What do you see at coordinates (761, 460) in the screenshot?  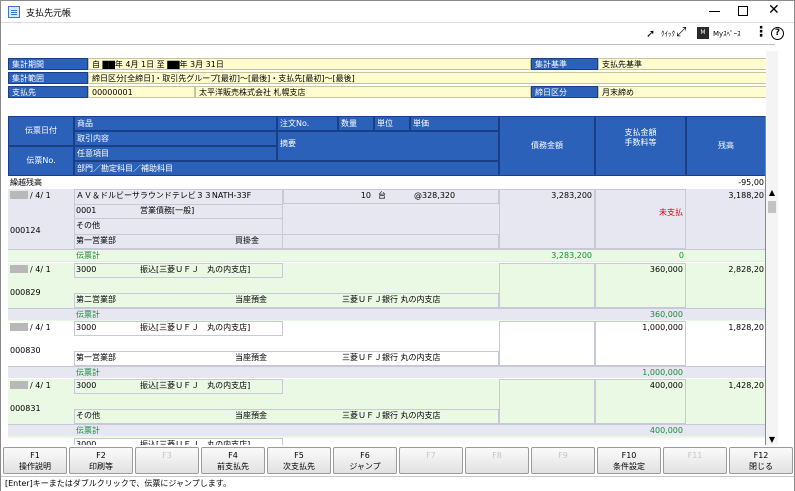 I see `f12-button: F12 閉じる` at bounding box center [761, 460].